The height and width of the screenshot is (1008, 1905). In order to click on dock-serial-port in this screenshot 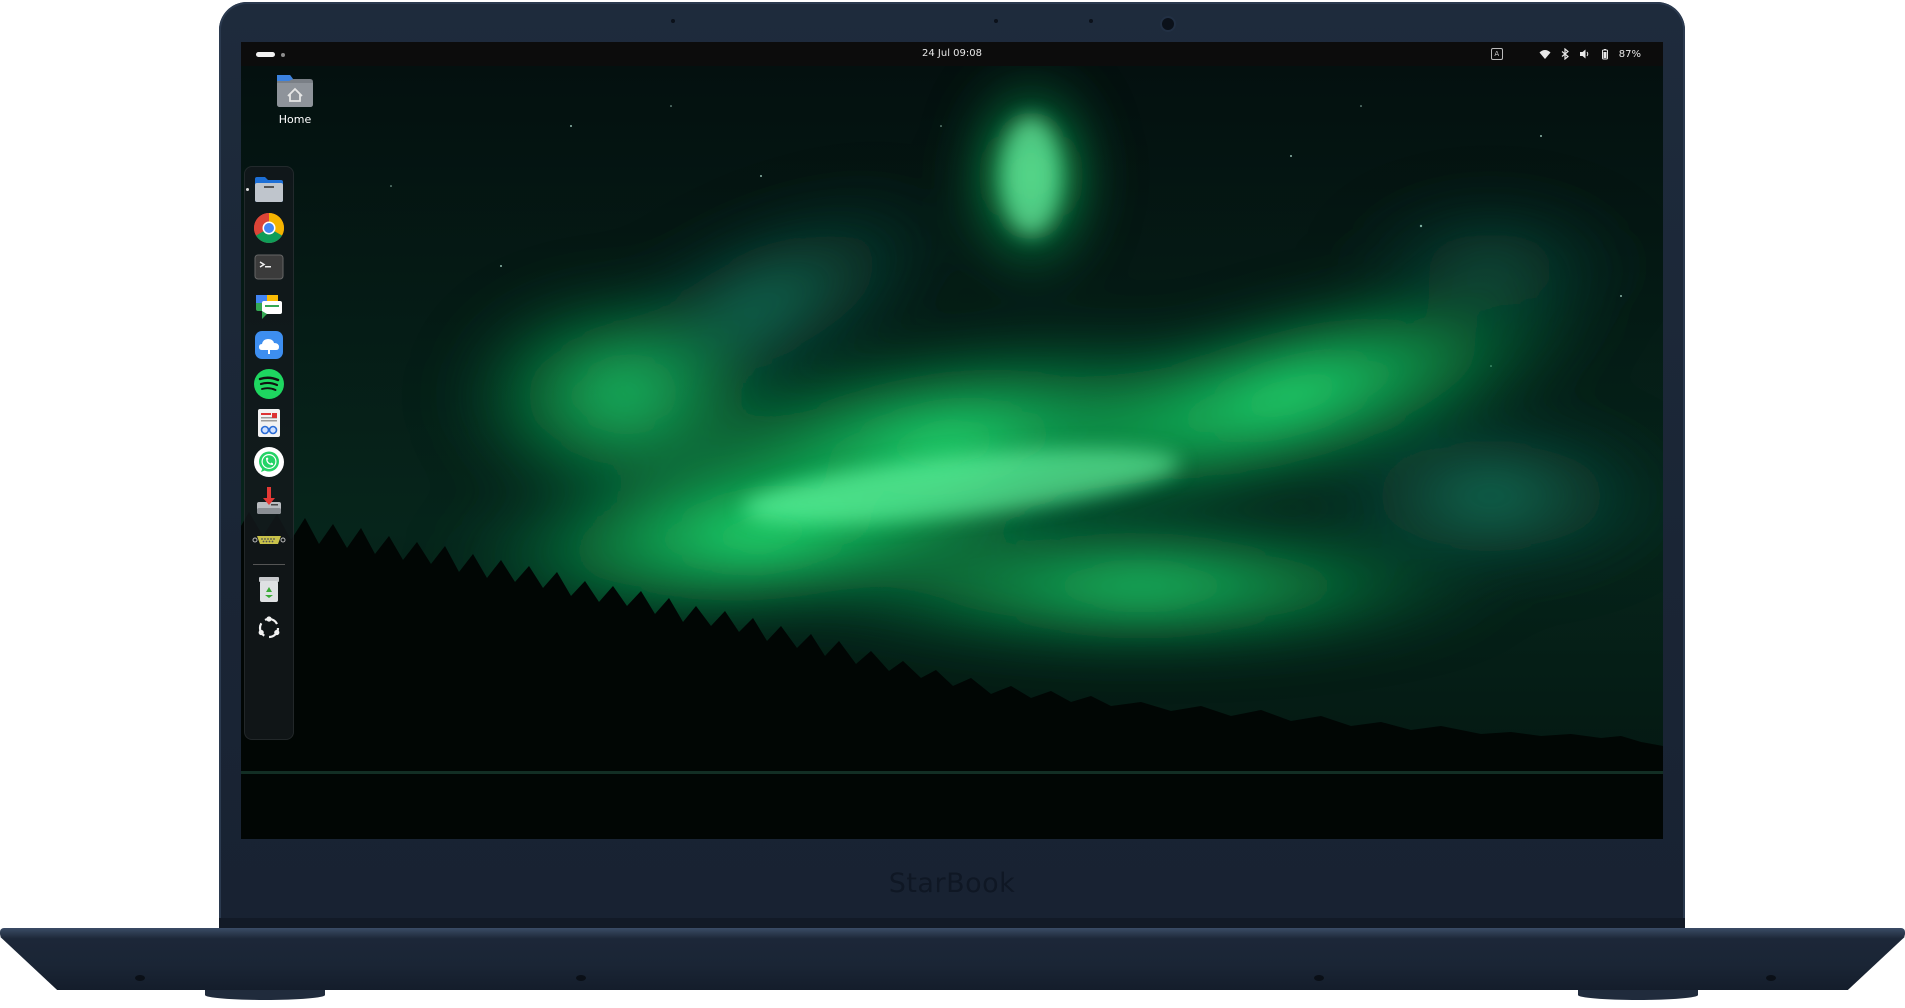, I will do `click(269, 540)`.